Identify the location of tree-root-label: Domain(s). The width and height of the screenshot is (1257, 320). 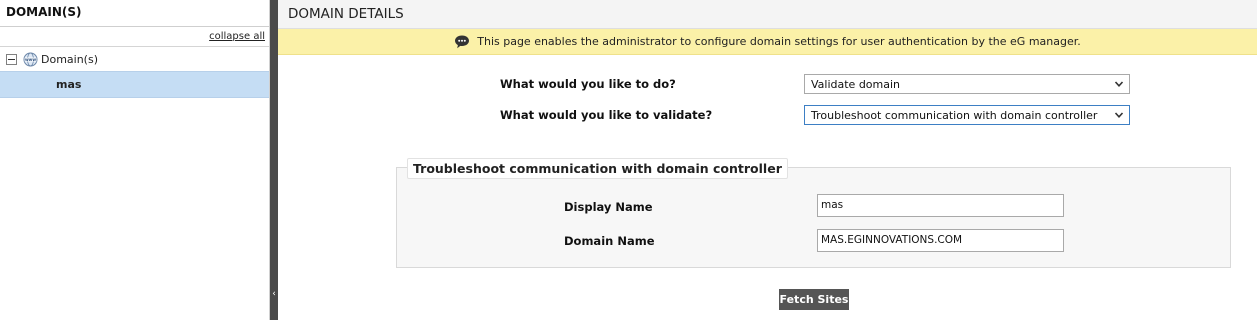
(69, 59).